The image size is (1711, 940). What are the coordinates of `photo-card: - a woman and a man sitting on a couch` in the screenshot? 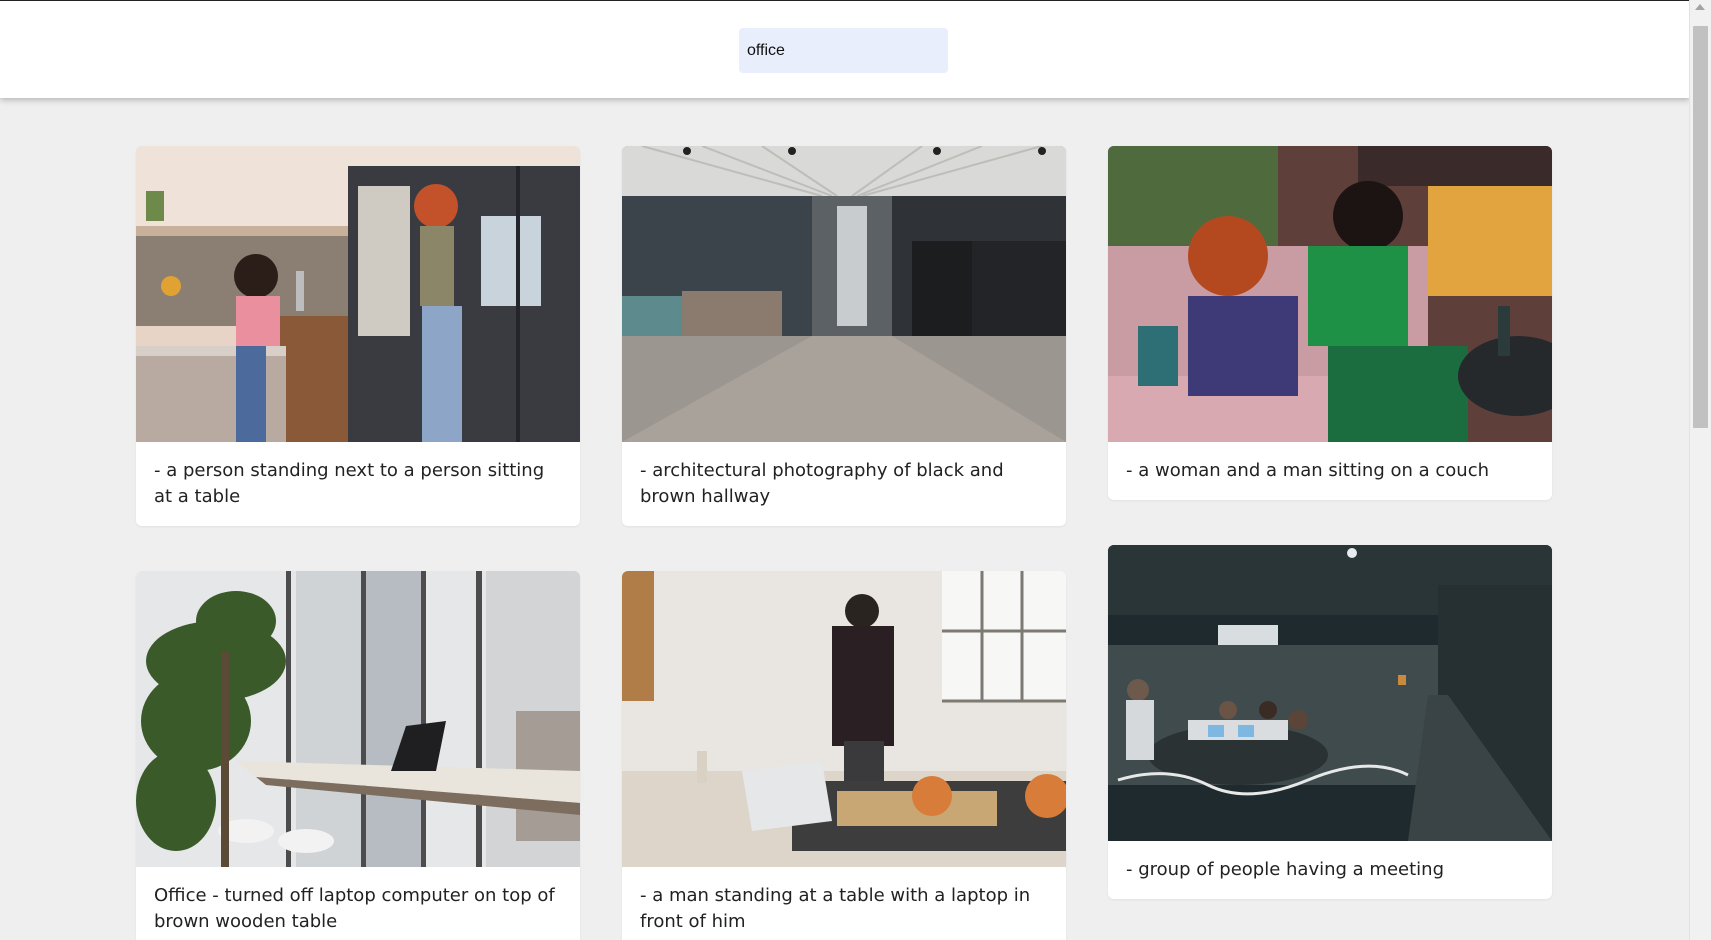 It's located at (1330, 323).